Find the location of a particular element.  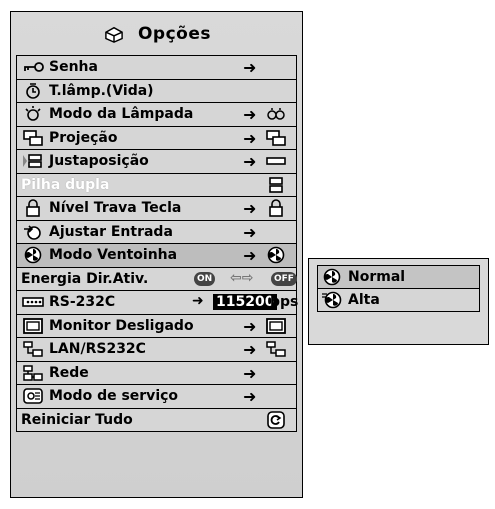

key-icon is located at coordinates (33, 67).